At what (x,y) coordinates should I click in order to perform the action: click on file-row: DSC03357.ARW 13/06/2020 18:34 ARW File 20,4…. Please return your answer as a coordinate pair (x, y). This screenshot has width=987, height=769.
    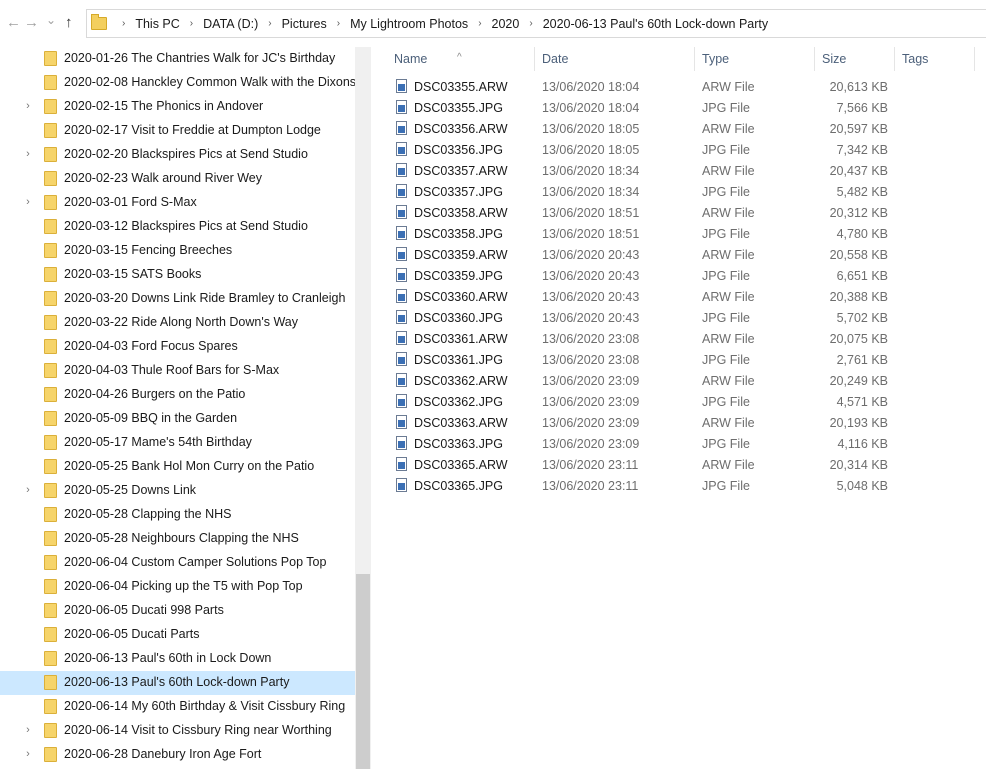
    Looking at the image, I should click on (683, 171).